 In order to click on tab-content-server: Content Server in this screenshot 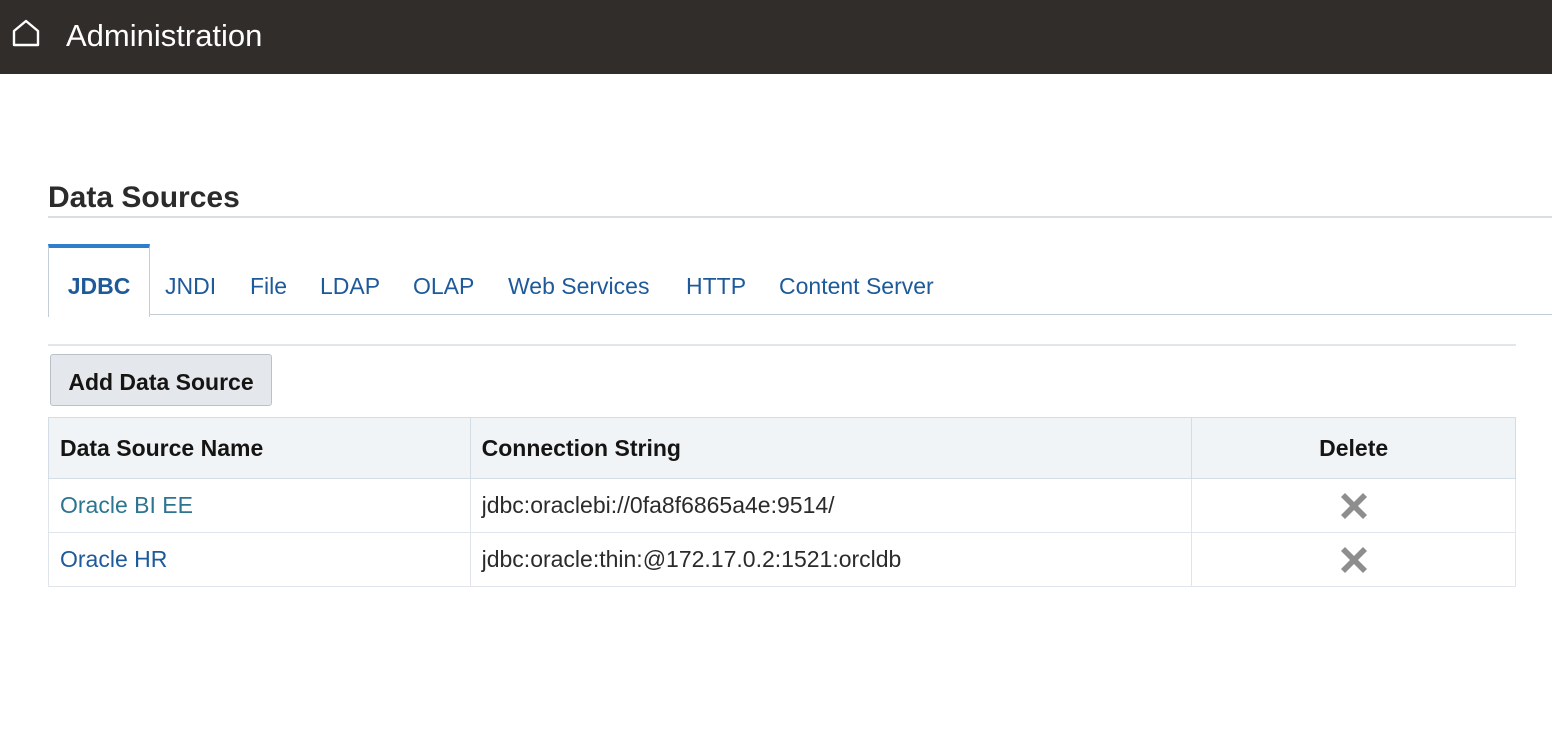, I will do `click(856, 279)`.